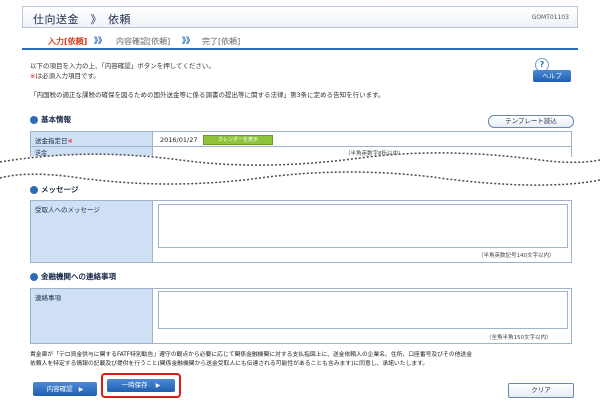  Describe the element at coordinates (50, 119) in the screenshot. I see `basic-info-heading: 基本情報` at that location.